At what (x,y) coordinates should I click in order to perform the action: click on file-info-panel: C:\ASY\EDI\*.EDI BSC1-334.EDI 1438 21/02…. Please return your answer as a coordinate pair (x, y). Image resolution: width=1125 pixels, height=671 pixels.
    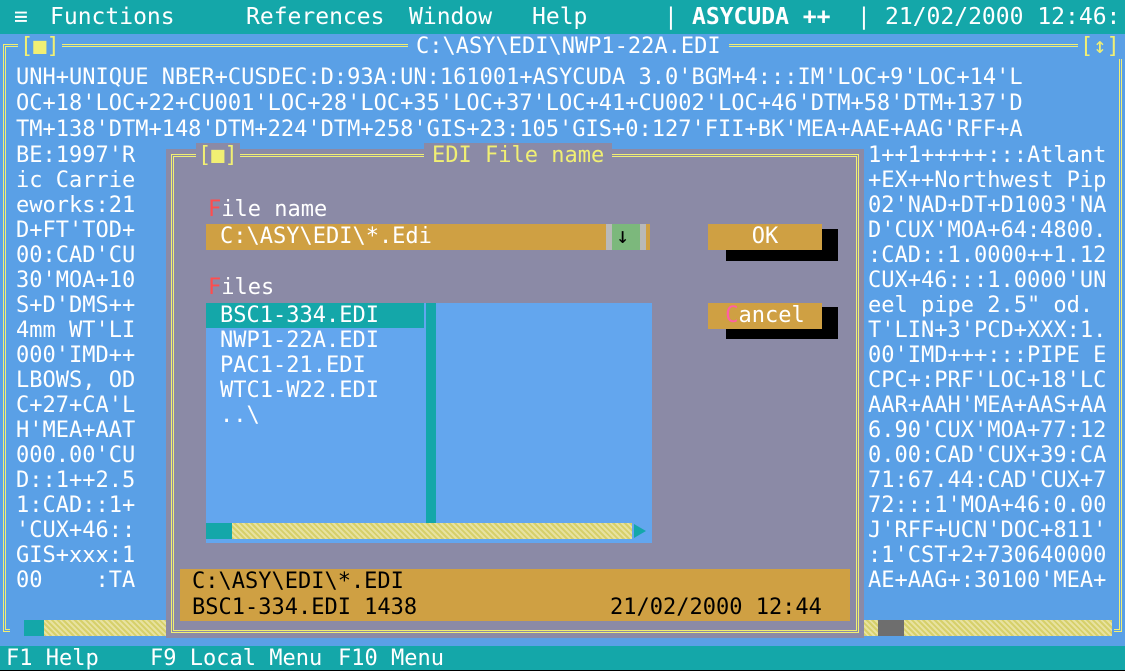
    Looking at the image, I should click on (515, 595).